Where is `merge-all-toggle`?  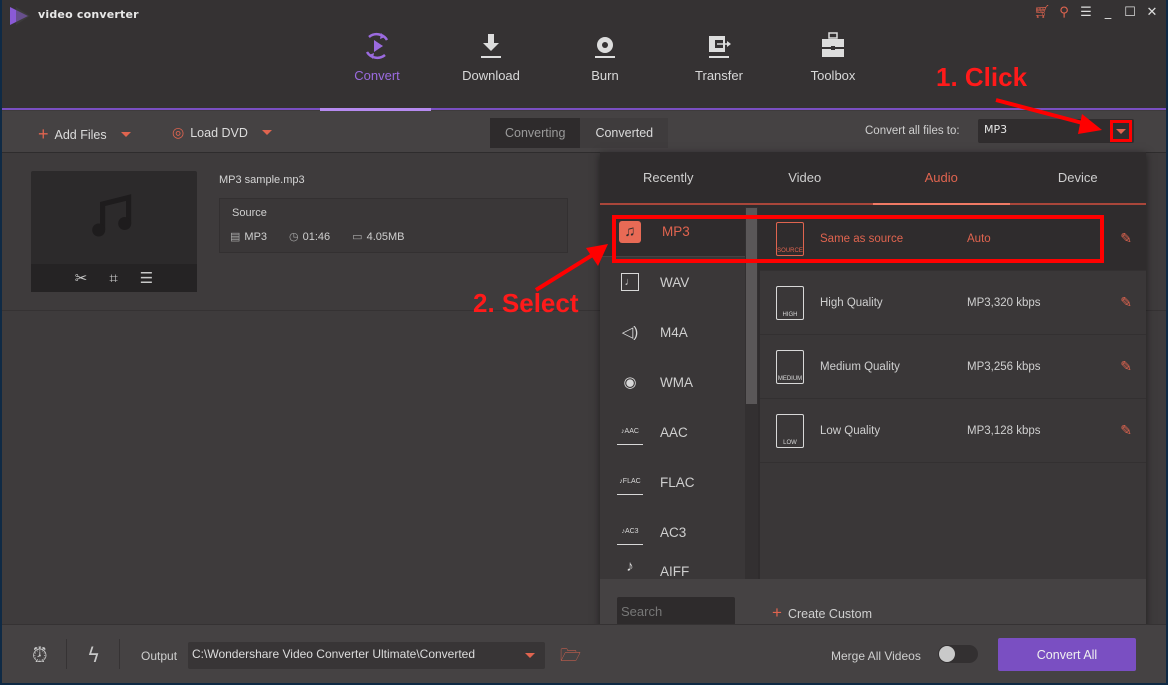 merge-all-toggle is located at coordinates (958, 654).